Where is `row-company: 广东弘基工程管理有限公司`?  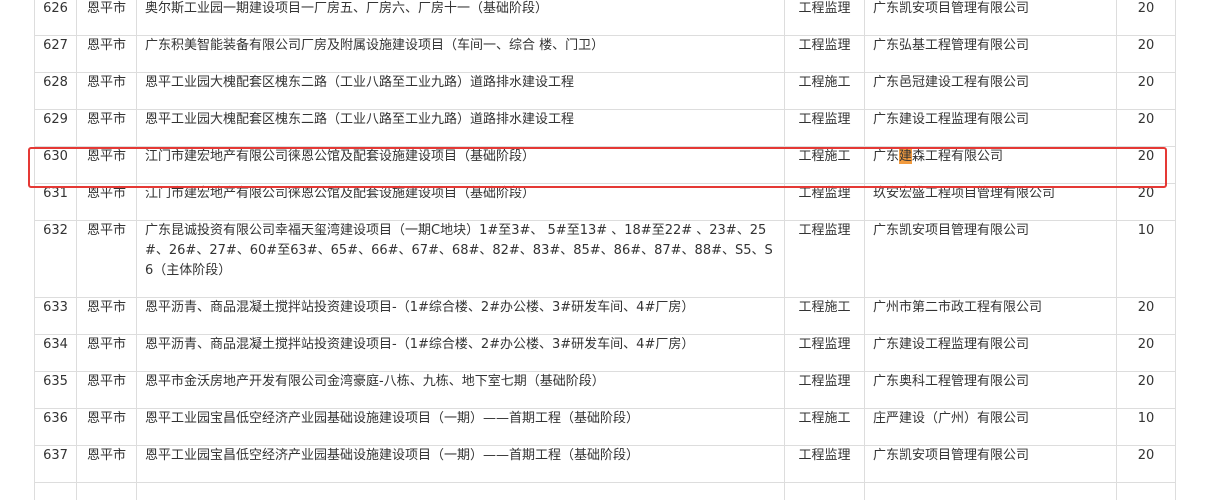 row-company: 广东弘基工程管理有限公司 is located at coordinates (990, 54).